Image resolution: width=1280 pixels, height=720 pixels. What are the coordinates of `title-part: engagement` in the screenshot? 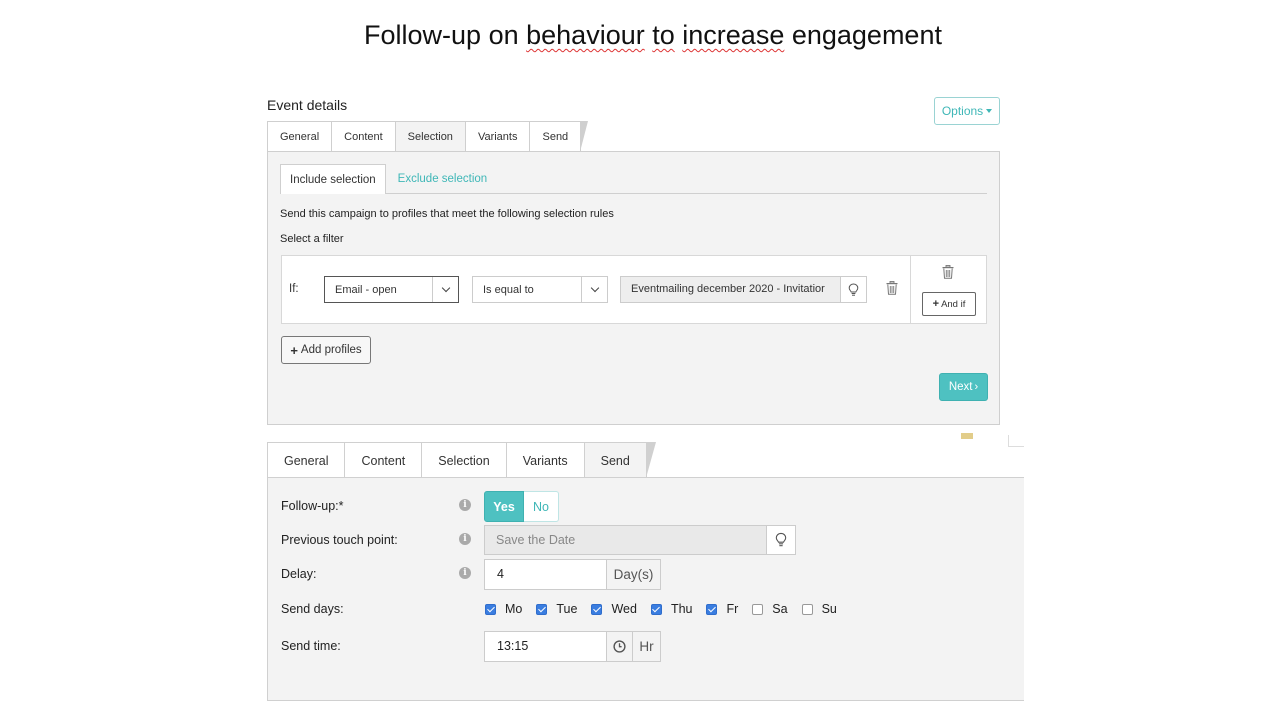 It's located at (863, 35).